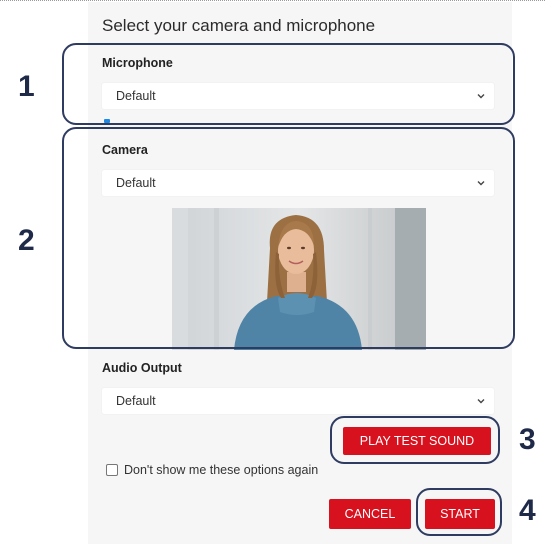 Image resolution: width=545 pixels, height=544 pixels. What do you see at coordinates (460, 514) in the screenshot?
I see `start-button: START` at bounding box center [460, 514].